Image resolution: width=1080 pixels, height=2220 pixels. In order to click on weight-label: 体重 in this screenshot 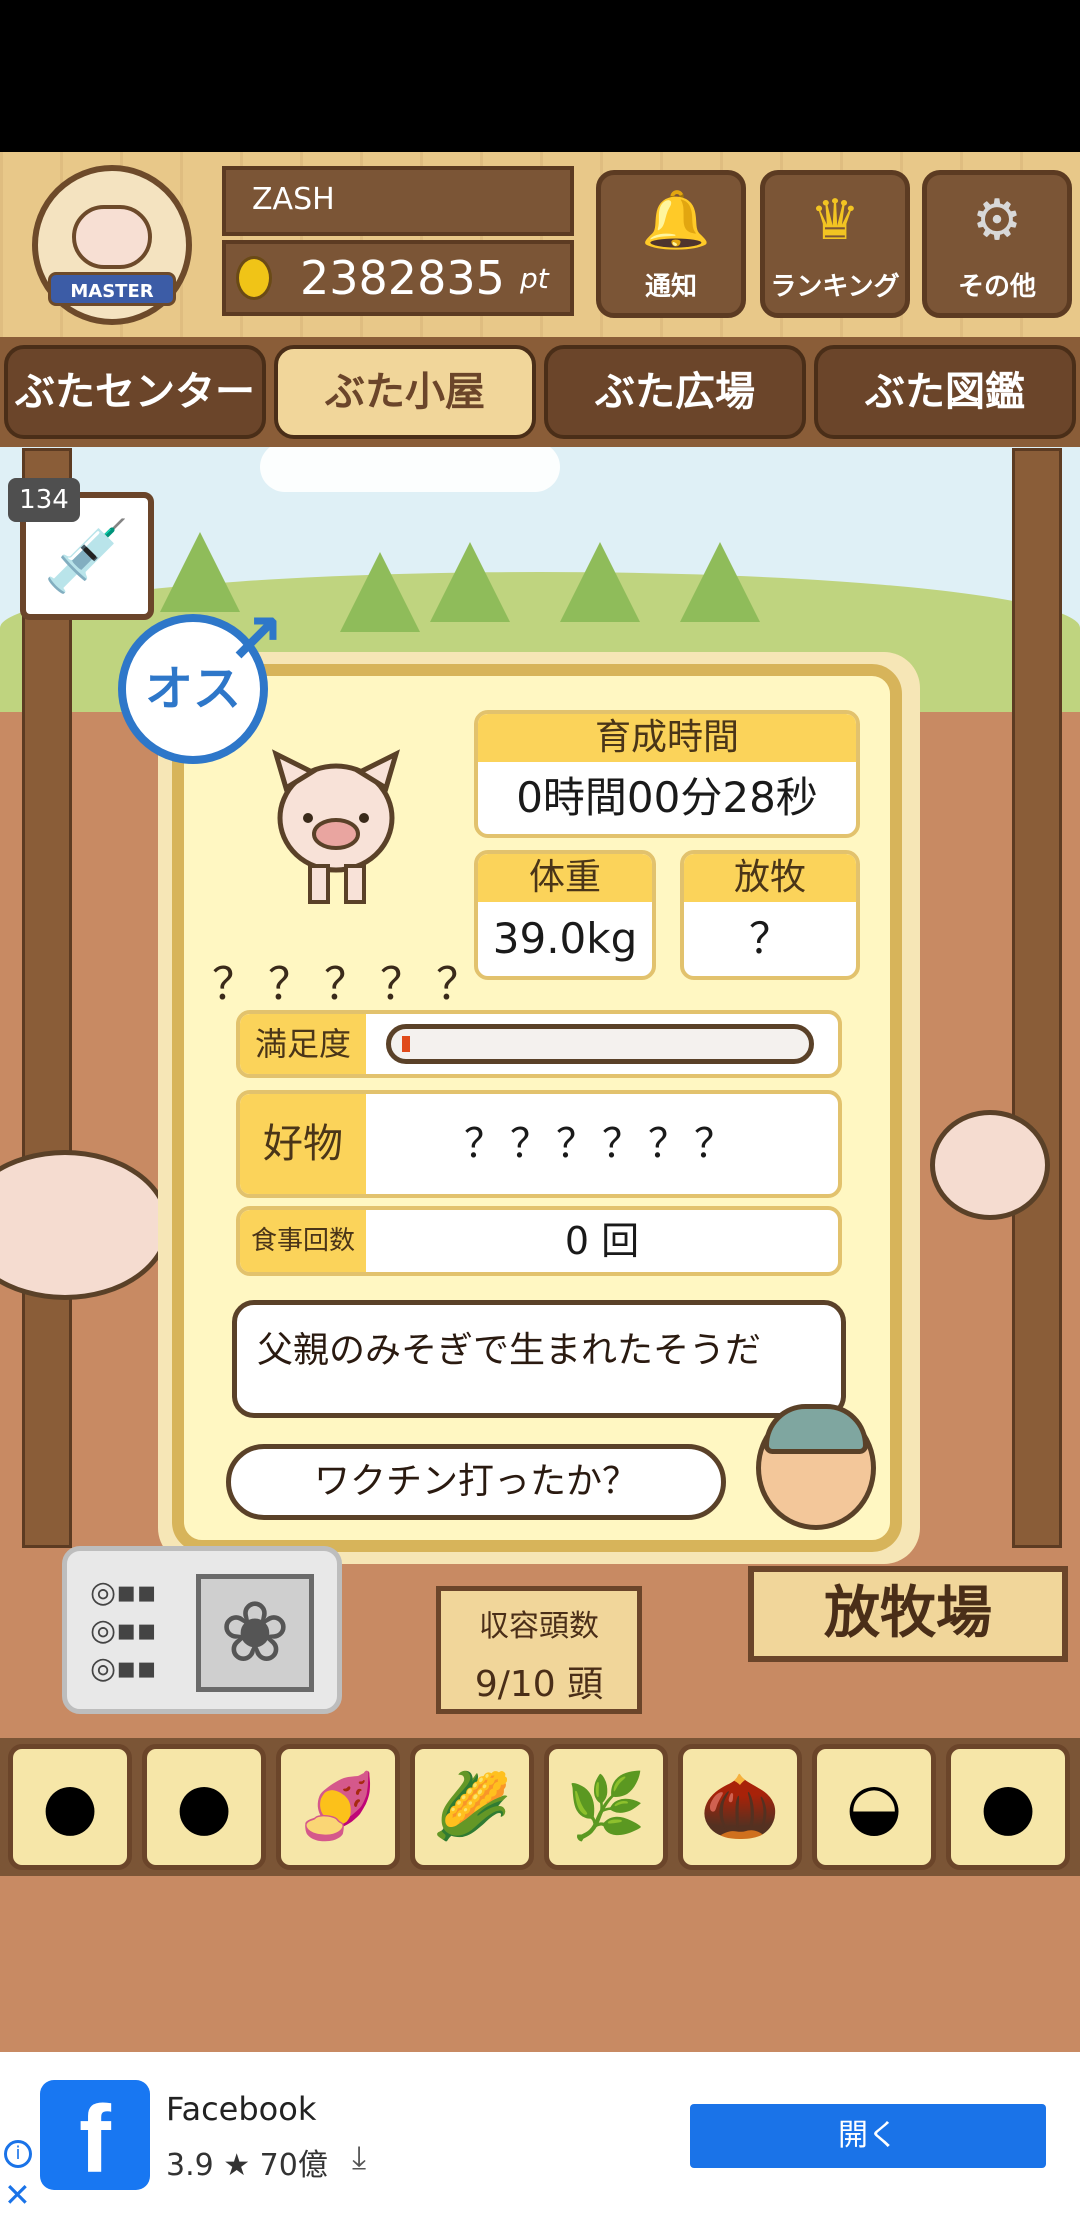, I will do `click(565, 878)`.